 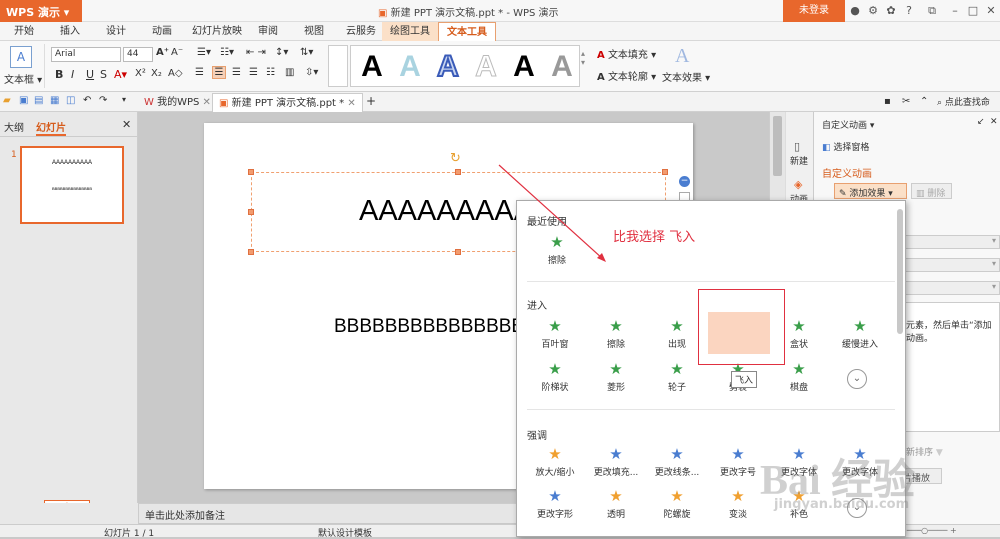 What do you see at coordinates (654, 237) in the screenshot?
I see `annotation-text: 比我选择 飞入` at bounding box center [654, 237].